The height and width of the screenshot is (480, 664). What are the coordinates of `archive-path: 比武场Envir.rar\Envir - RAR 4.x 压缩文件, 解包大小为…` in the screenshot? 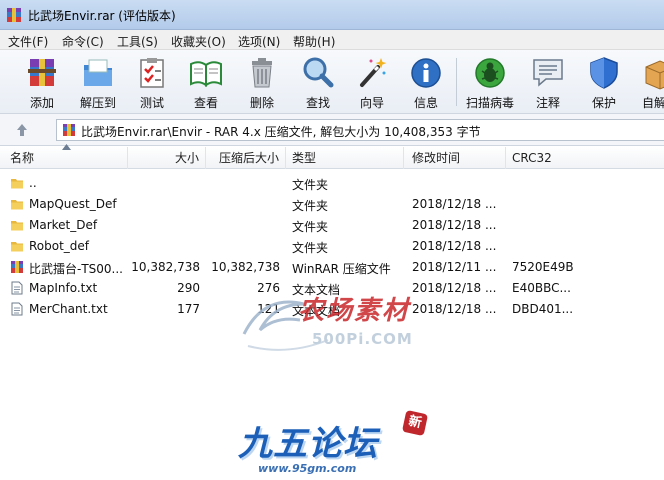 It's located at (281, 132).